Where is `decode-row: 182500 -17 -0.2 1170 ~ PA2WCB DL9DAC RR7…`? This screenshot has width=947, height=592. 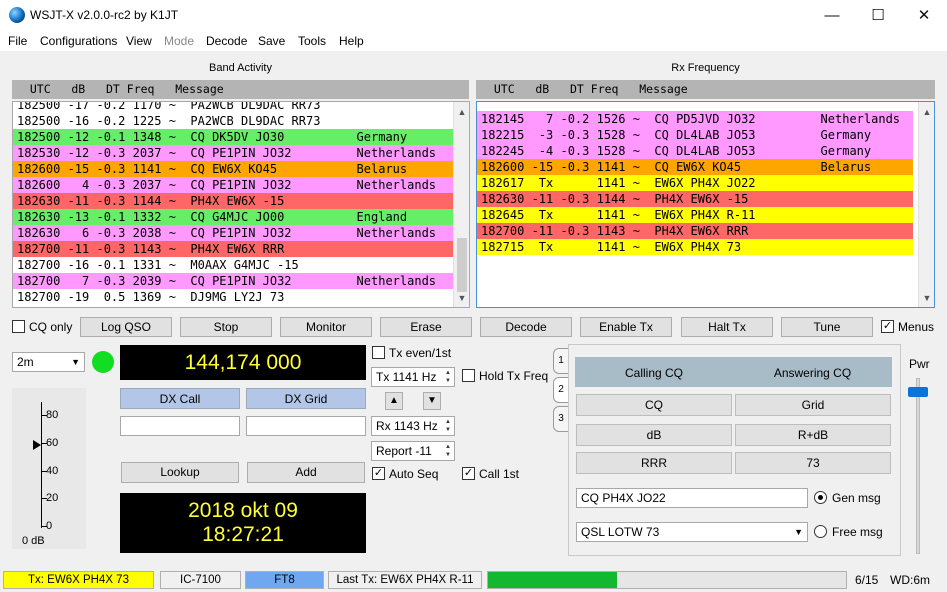
decode-row: 182500 -17 -0.2 1170 ~ PA2WCB DL9DAC RR7… is located at coordinates (233, 107).